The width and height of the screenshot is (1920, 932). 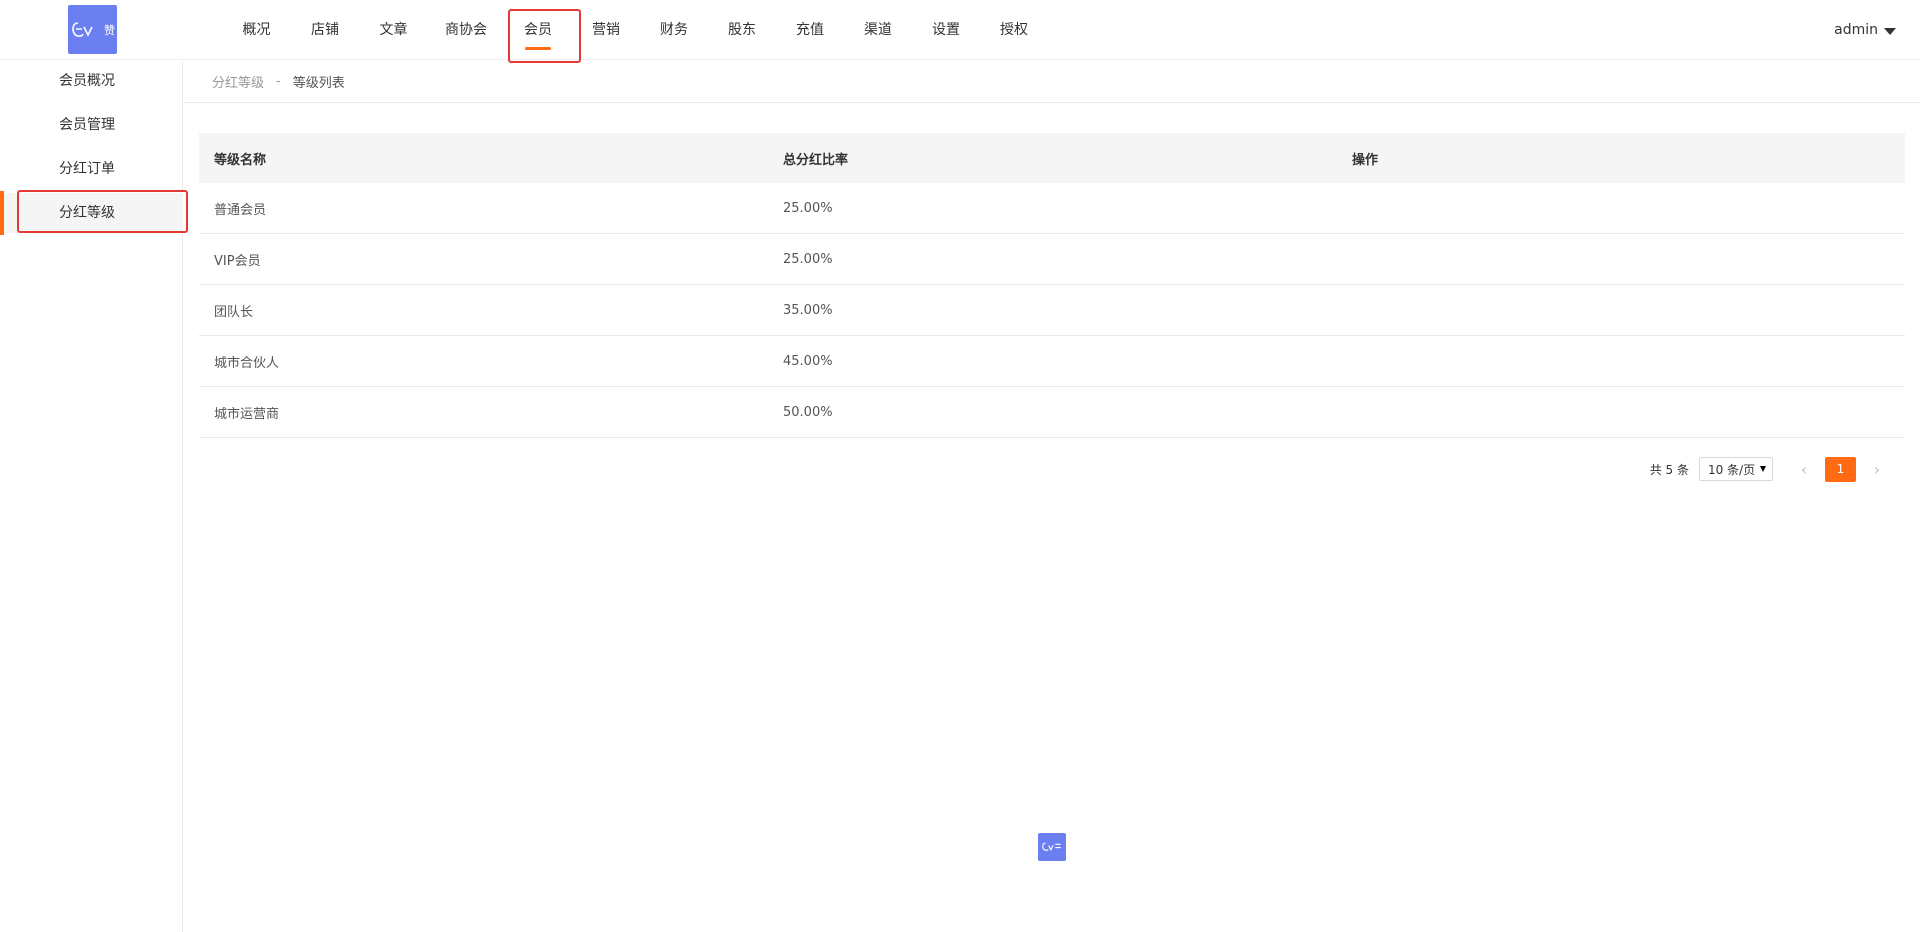 What do you see at coordinates (234, 312) in the screenshot?
I see `cell-level-name: 团队长` at bounding box center [234, 312].